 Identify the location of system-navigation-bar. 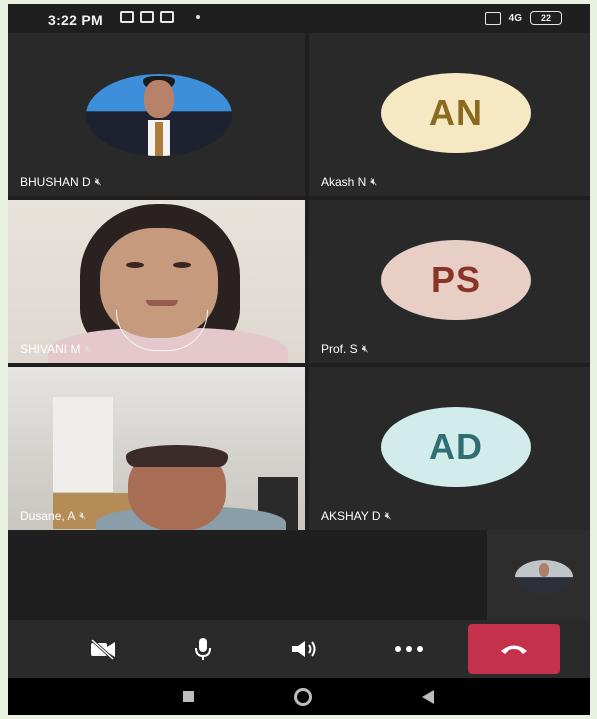
(299, 696).